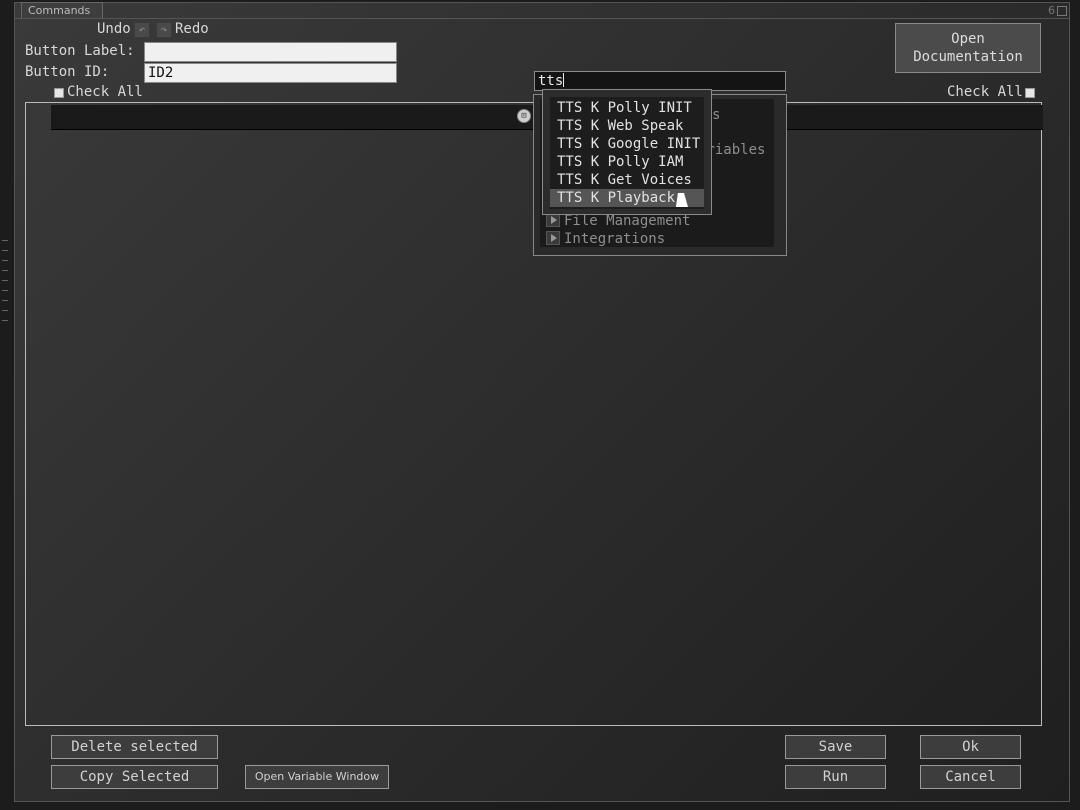 The width and height of the screenshot is (1080, 810). I want to click on result-item: TTS K Polly INIT, so click(627, 108).